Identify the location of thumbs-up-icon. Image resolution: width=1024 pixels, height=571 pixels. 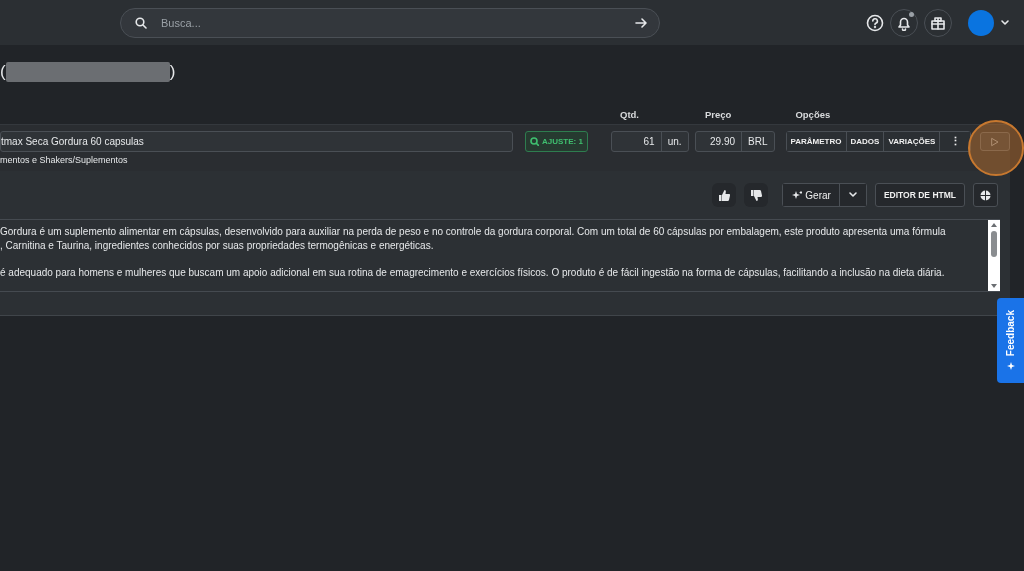
(724, 195).